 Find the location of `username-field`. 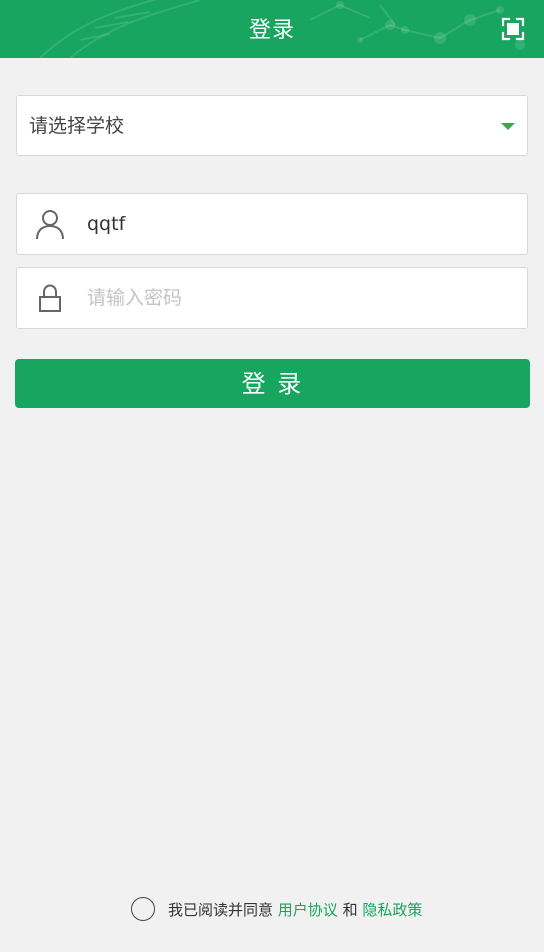

username-field is located at coordinates (272, 224).